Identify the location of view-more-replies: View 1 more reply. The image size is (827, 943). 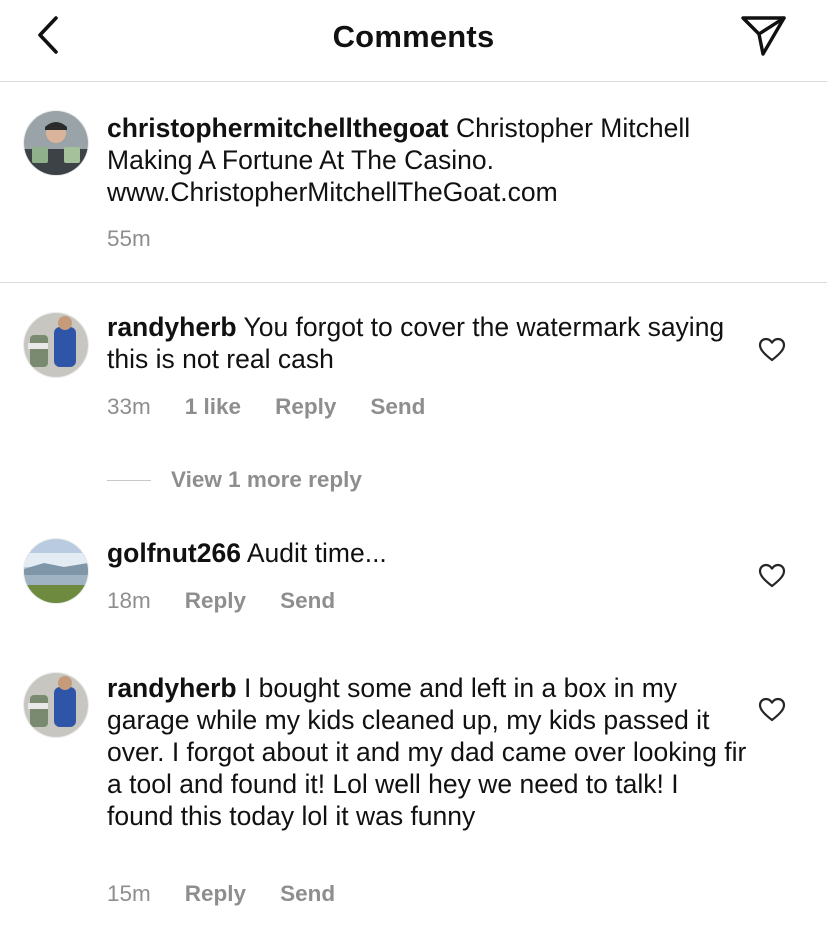
(234, 480).